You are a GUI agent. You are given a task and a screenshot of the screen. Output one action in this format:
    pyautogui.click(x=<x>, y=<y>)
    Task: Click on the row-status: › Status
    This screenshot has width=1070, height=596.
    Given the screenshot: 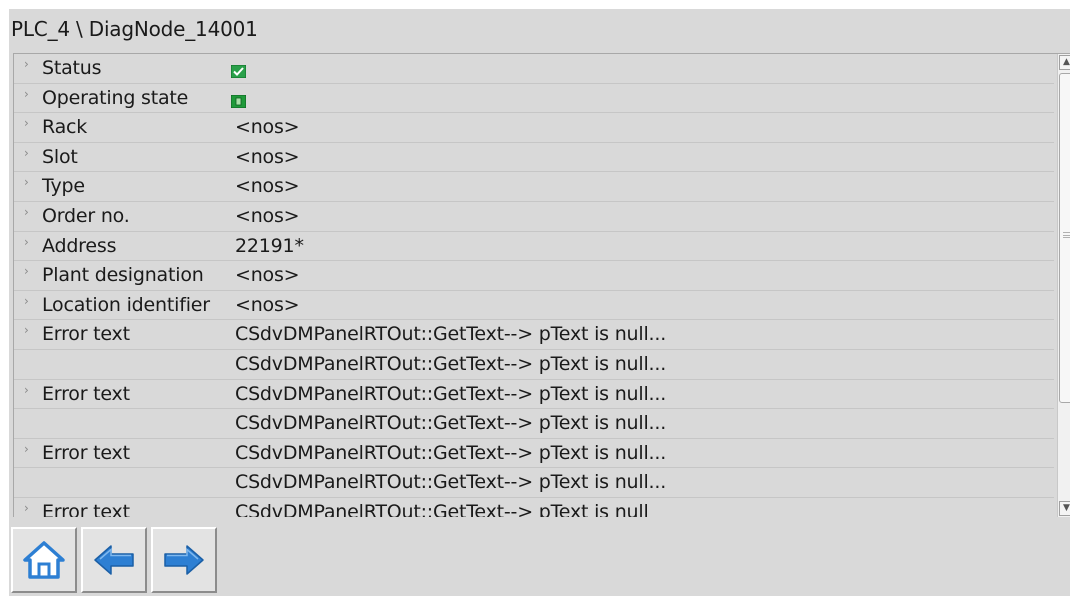 What is the action you would take?
    pyautogui.click(x=534, y=69)
    